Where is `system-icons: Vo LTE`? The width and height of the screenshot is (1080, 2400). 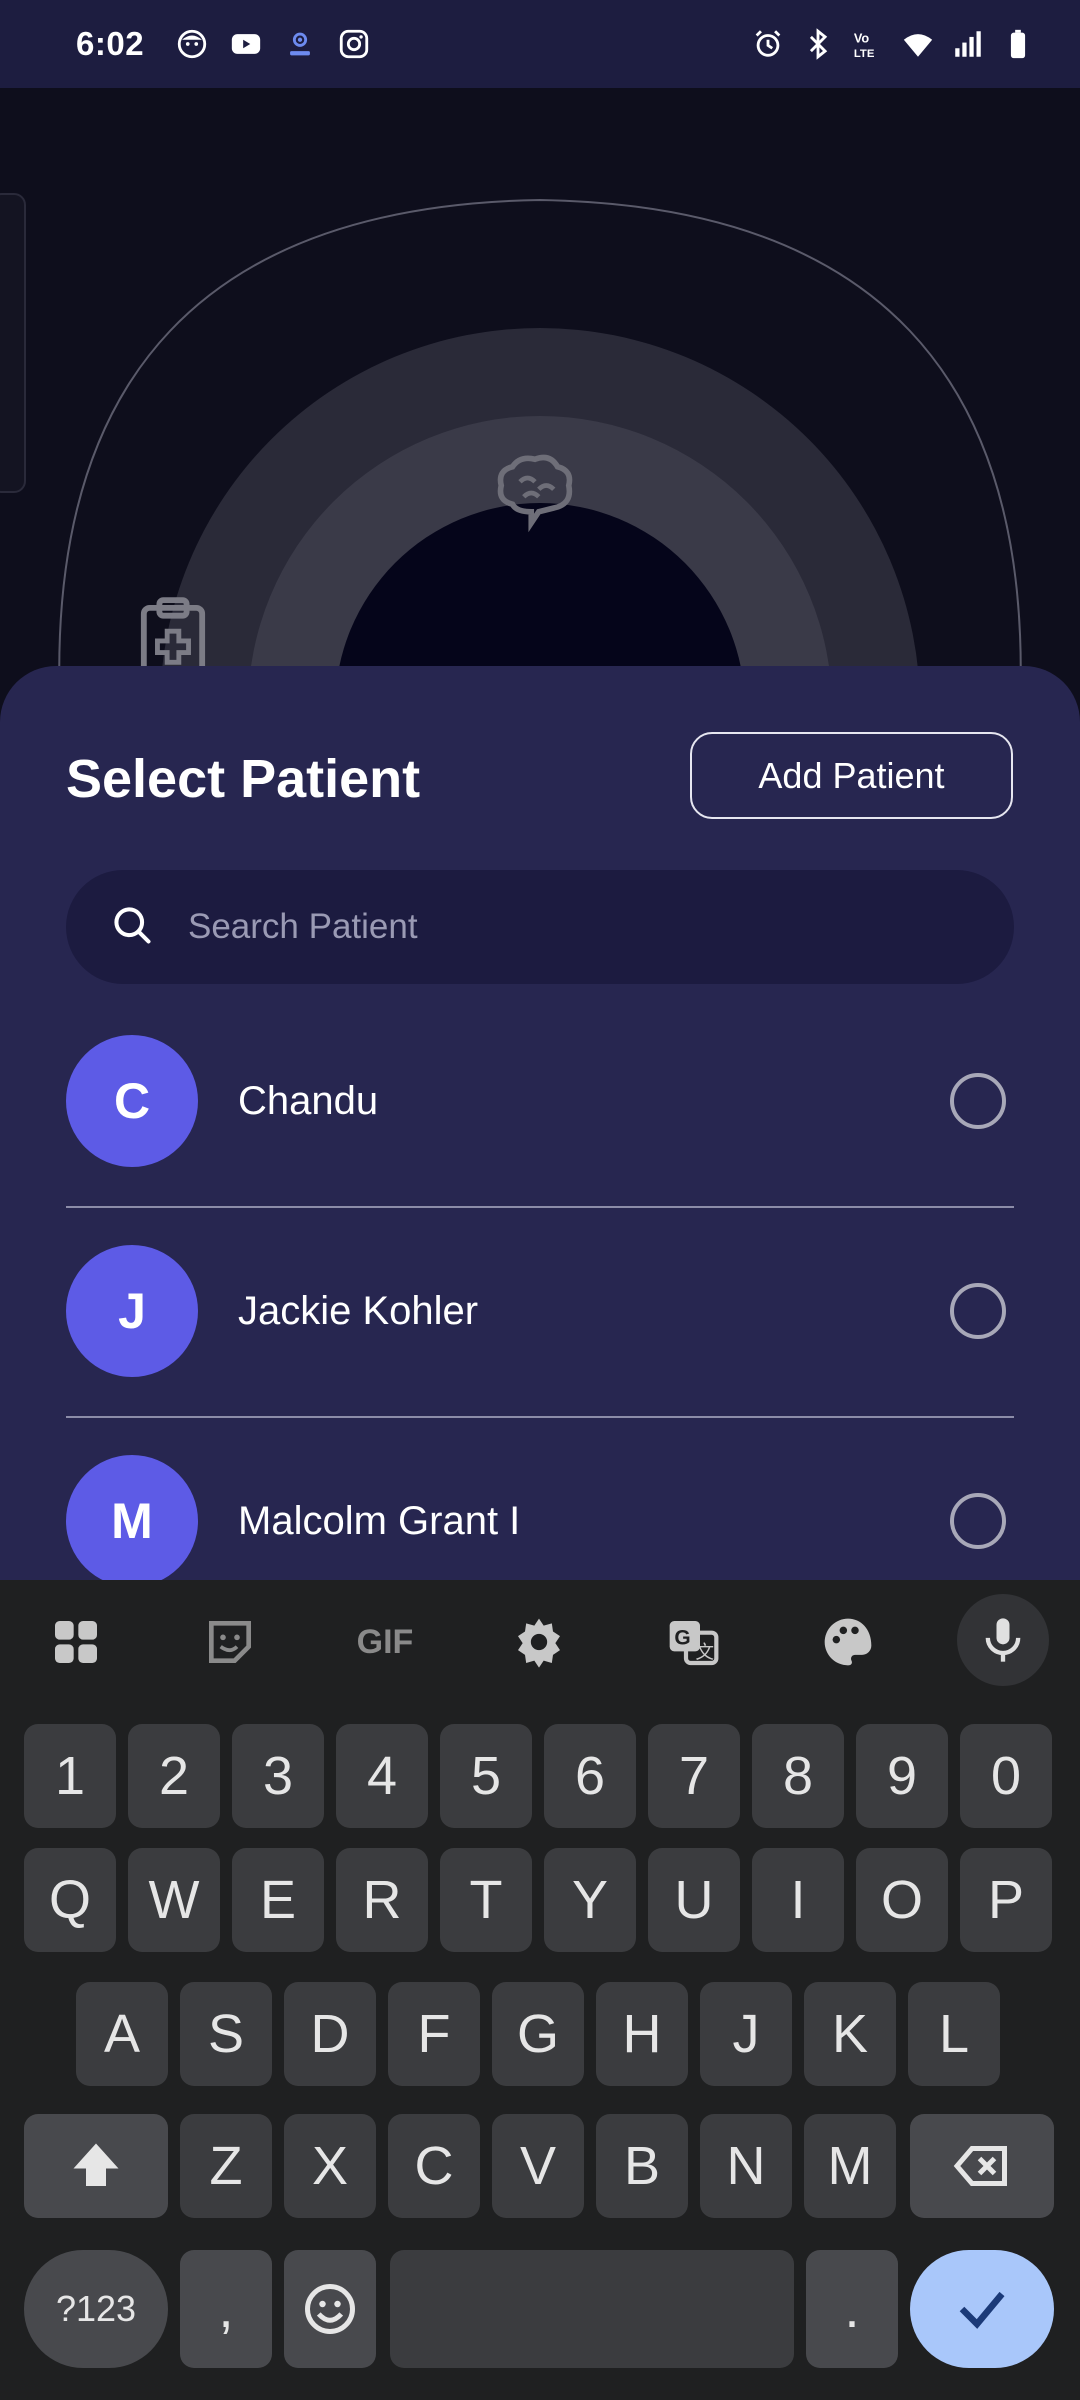 system-icons: Vo LTE is located at coordinates (893, 44).